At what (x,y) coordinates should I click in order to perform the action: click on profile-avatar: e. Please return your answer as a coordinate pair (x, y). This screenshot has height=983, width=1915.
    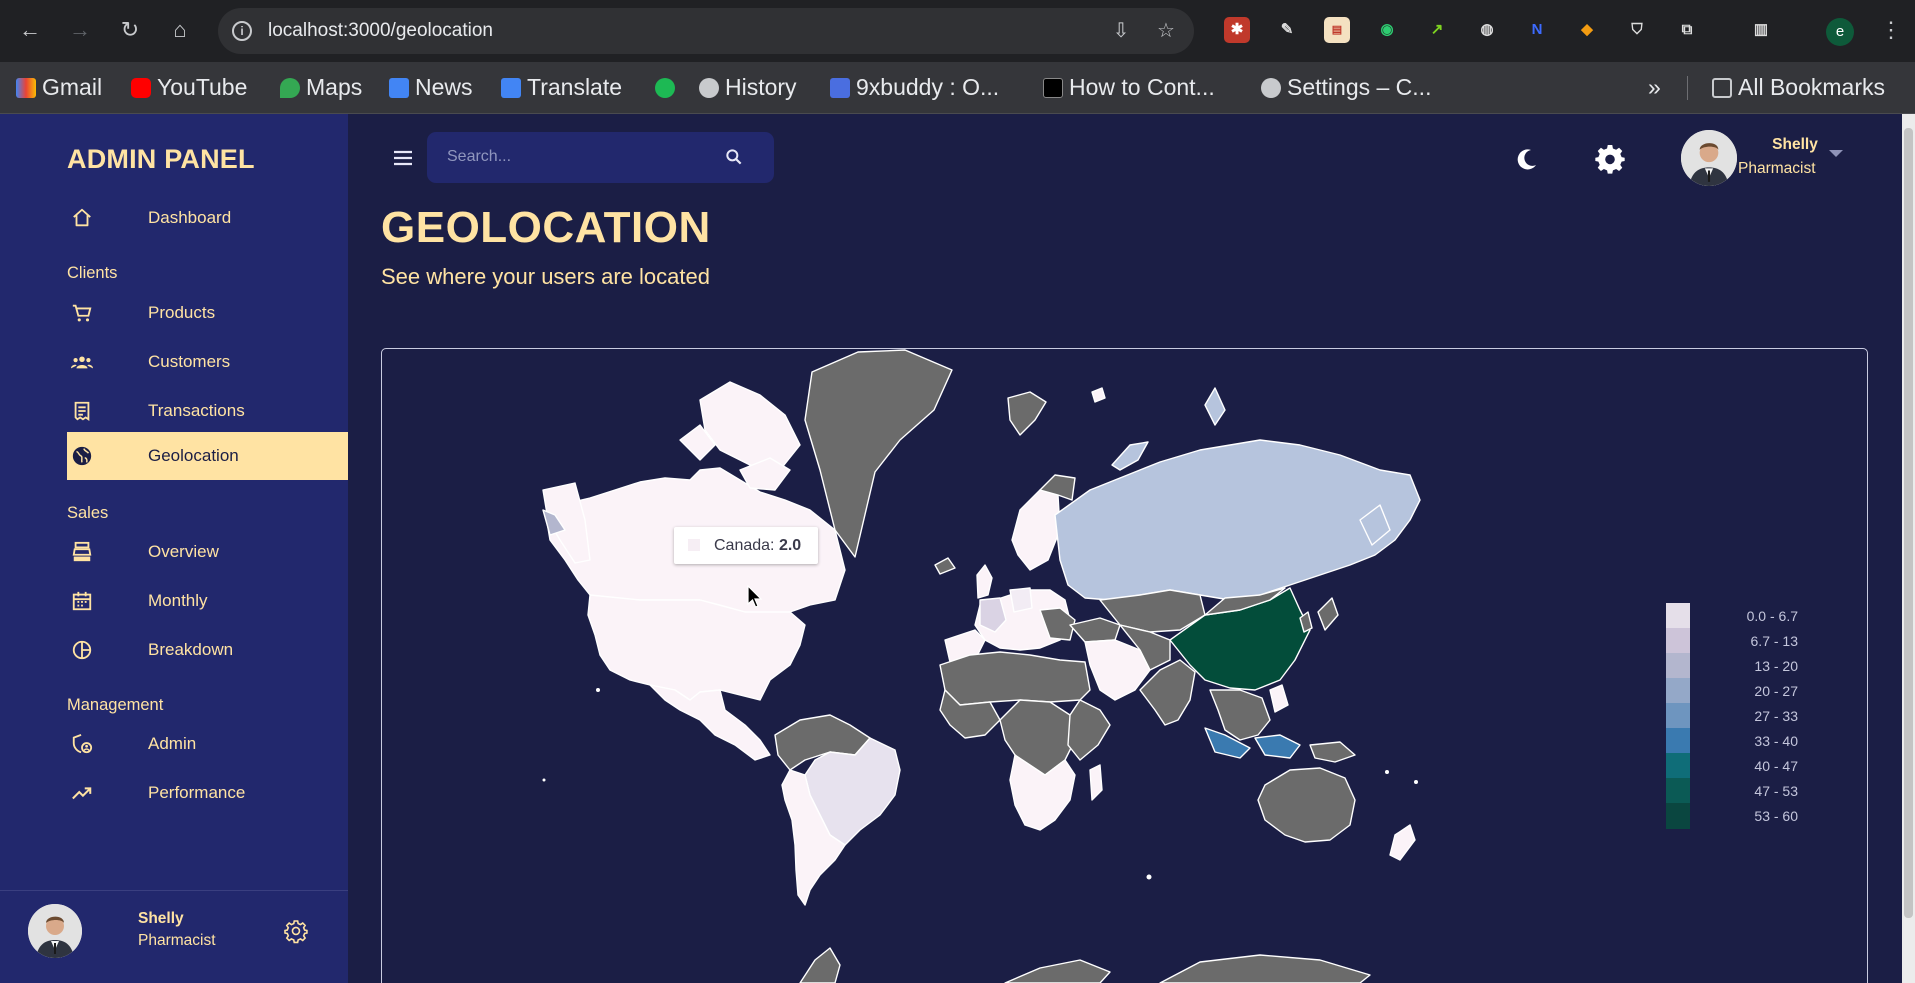
    Looking at the image, I should click on (1840, 32).